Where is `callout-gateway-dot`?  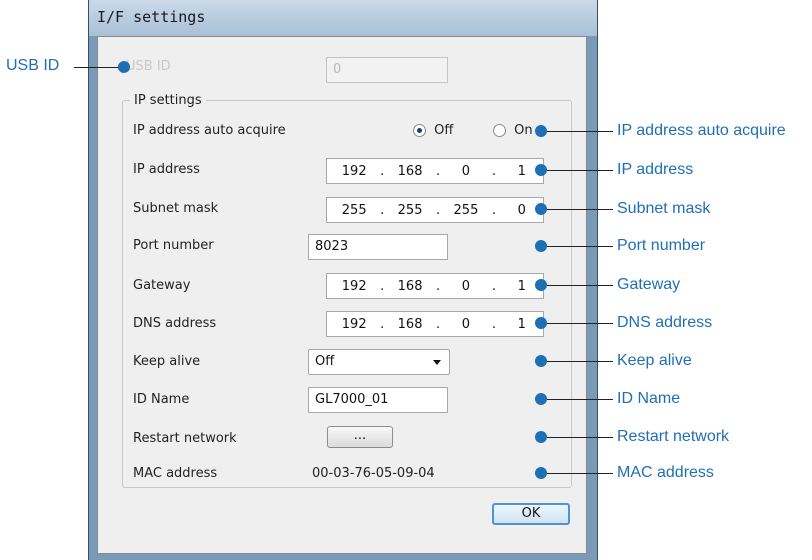 callout-gateway-dot is located at coordinates (541, 285).